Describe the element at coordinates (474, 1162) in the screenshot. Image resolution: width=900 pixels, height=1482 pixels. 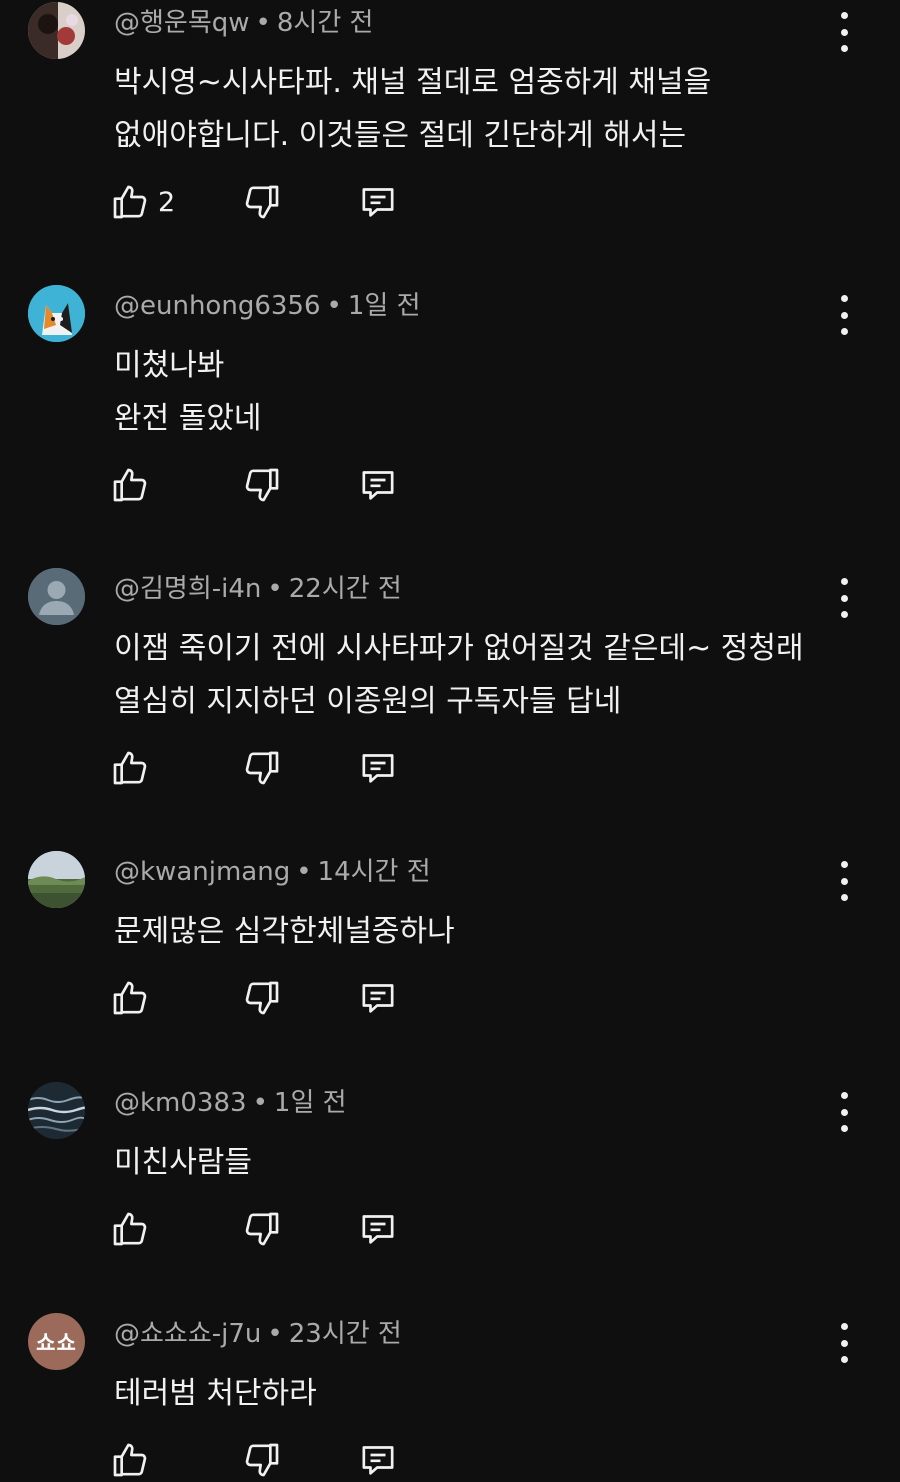
I see `comment-text: 미친사람들` at that location.